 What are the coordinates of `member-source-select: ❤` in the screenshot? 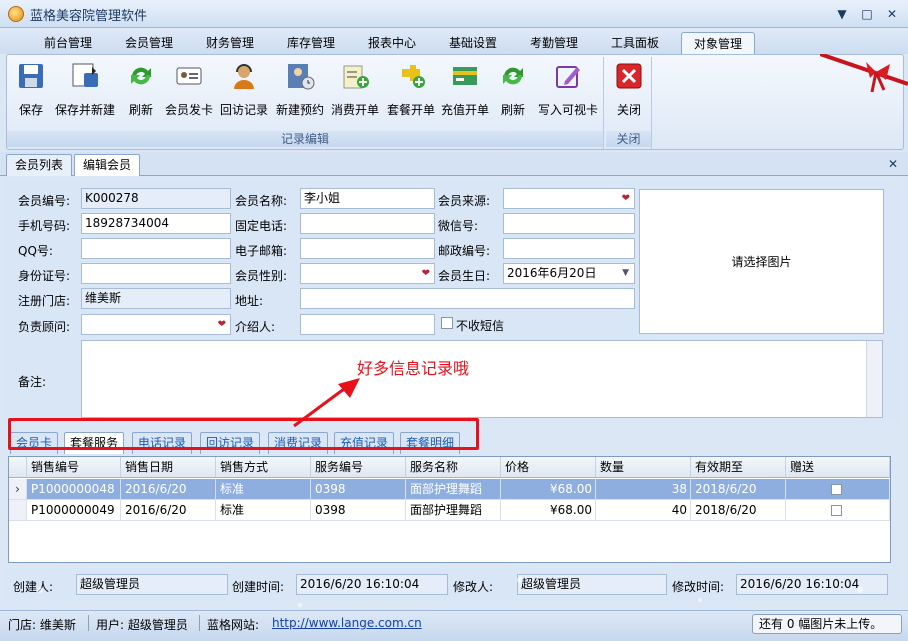 It's located at (569, 198).